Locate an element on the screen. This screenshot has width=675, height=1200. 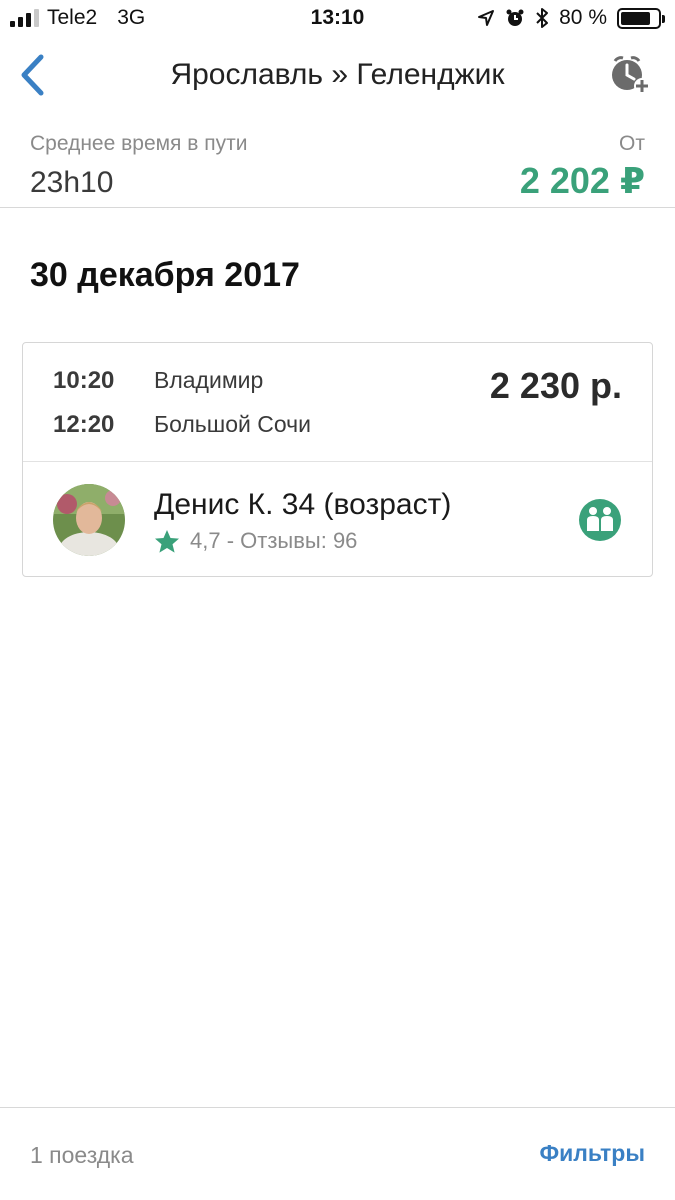
filters-button: Фильтры is located at coordinates (592, 1153).